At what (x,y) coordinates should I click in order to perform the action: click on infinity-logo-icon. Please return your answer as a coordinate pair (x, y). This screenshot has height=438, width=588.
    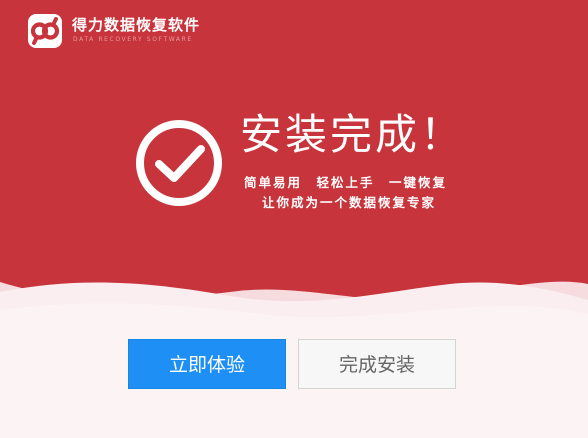
    Looking at the image, I should click on (45, 31).